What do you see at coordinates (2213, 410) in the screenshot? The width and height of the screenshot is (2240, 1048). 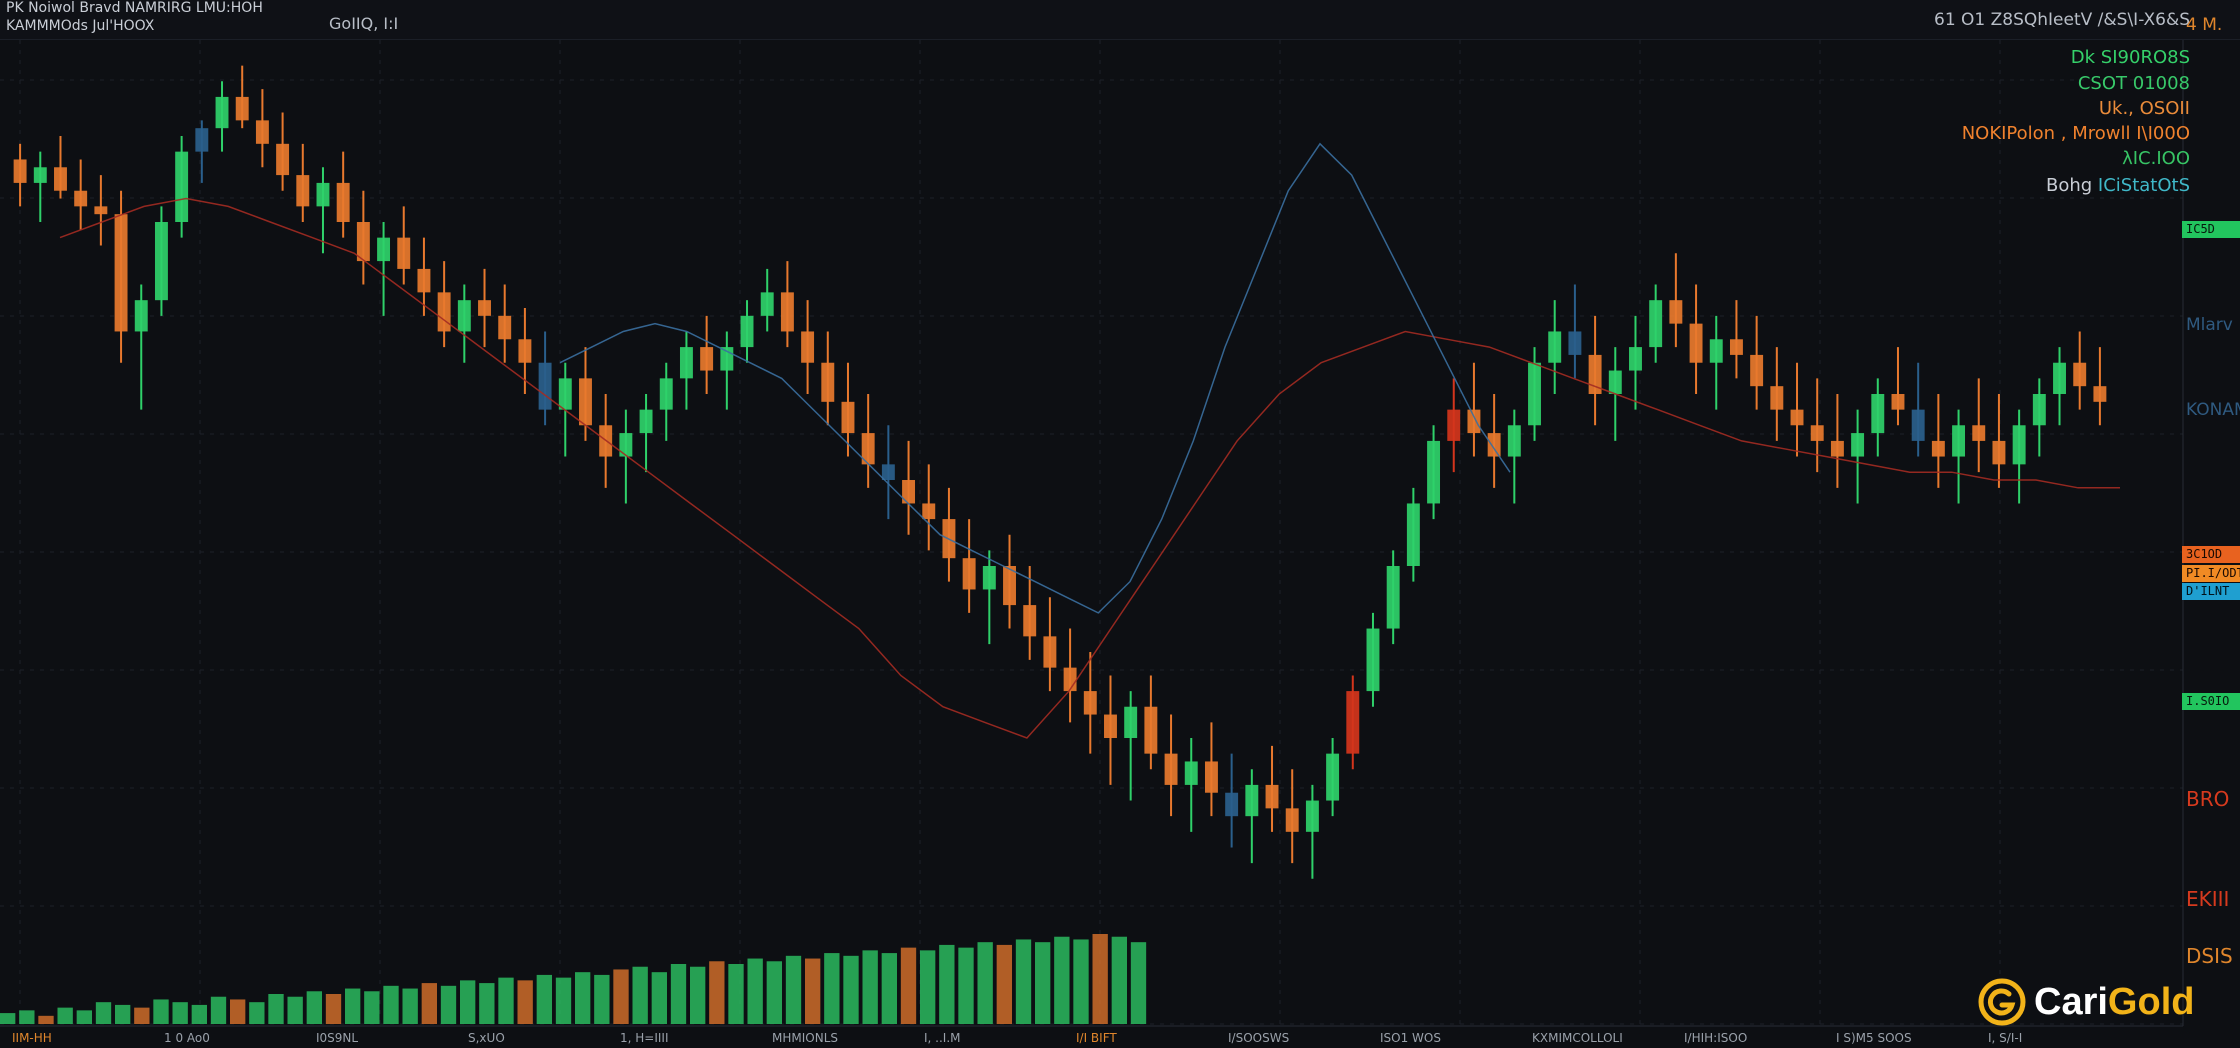 I see `price-axis-label: KONAM` at bounding box center [2213, 410].